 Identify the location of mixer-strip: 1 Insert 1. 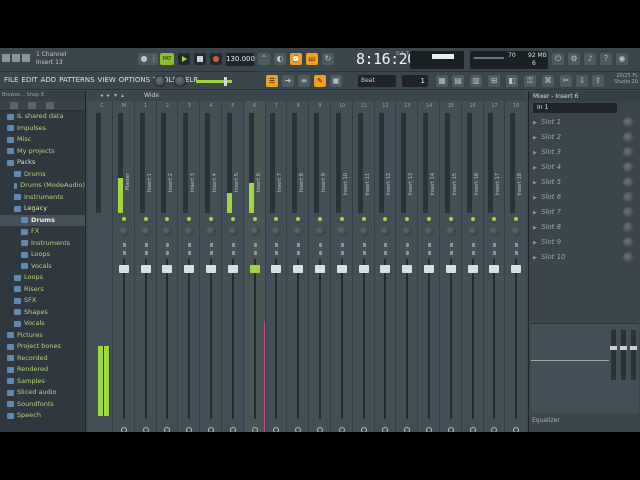
(146, 266).